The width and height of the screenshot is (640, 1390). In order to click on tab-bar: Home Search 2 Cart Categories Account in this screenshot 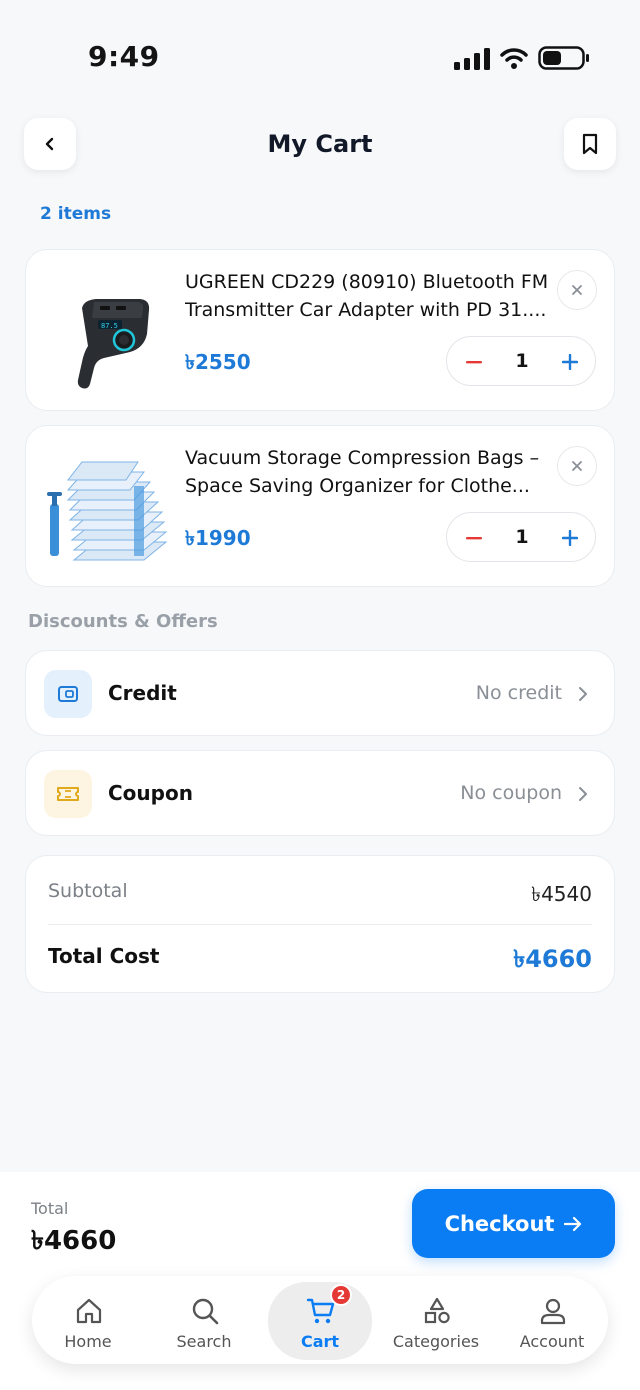, I will do `click(320, 1320)`.